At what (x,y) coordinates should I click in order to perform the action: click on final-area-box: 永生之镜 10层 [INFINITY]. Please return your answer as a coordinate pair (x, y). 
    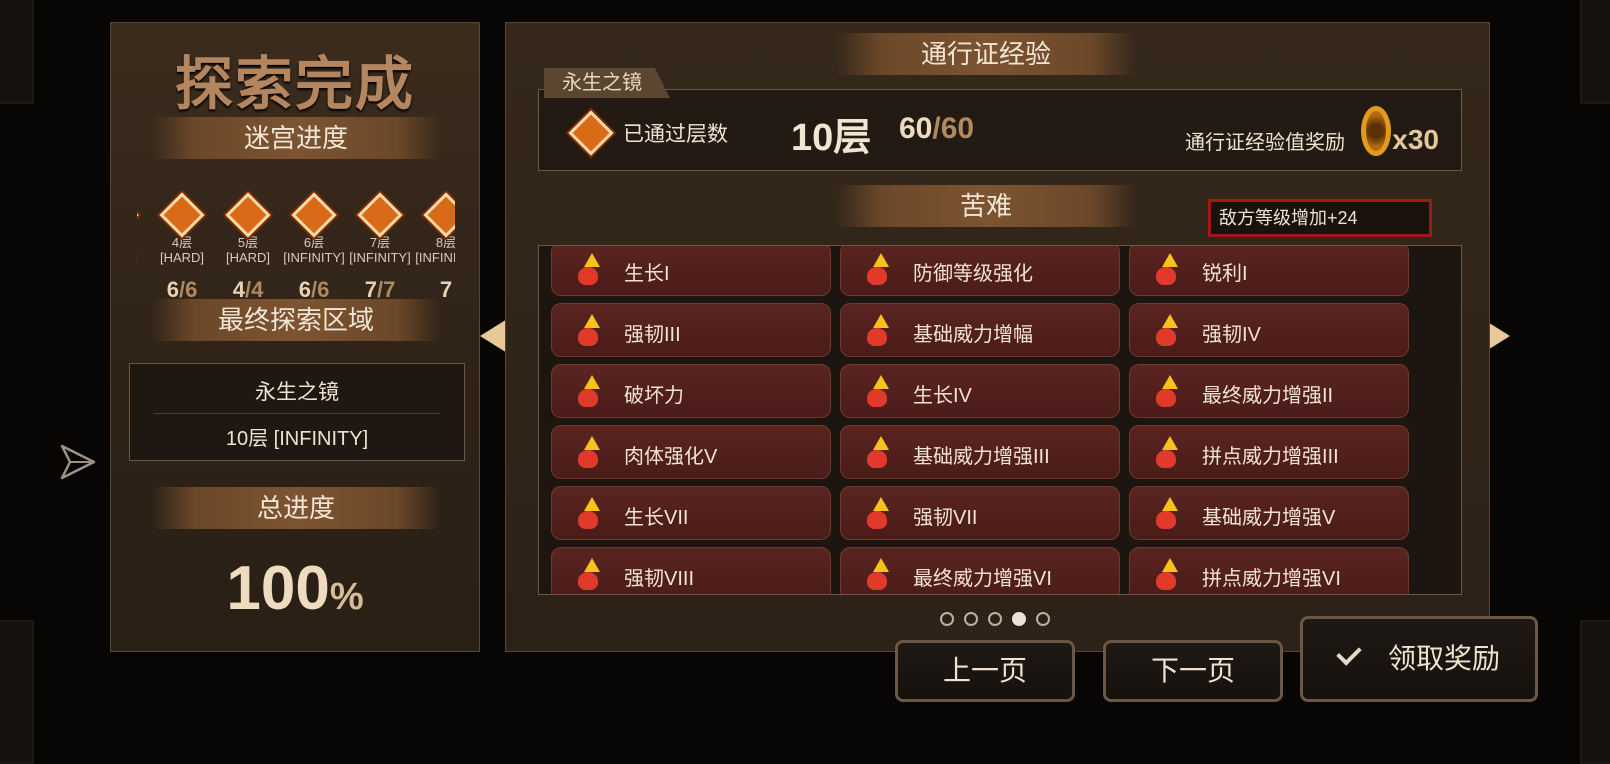
    Looking at the image, I should click on (297, 412).